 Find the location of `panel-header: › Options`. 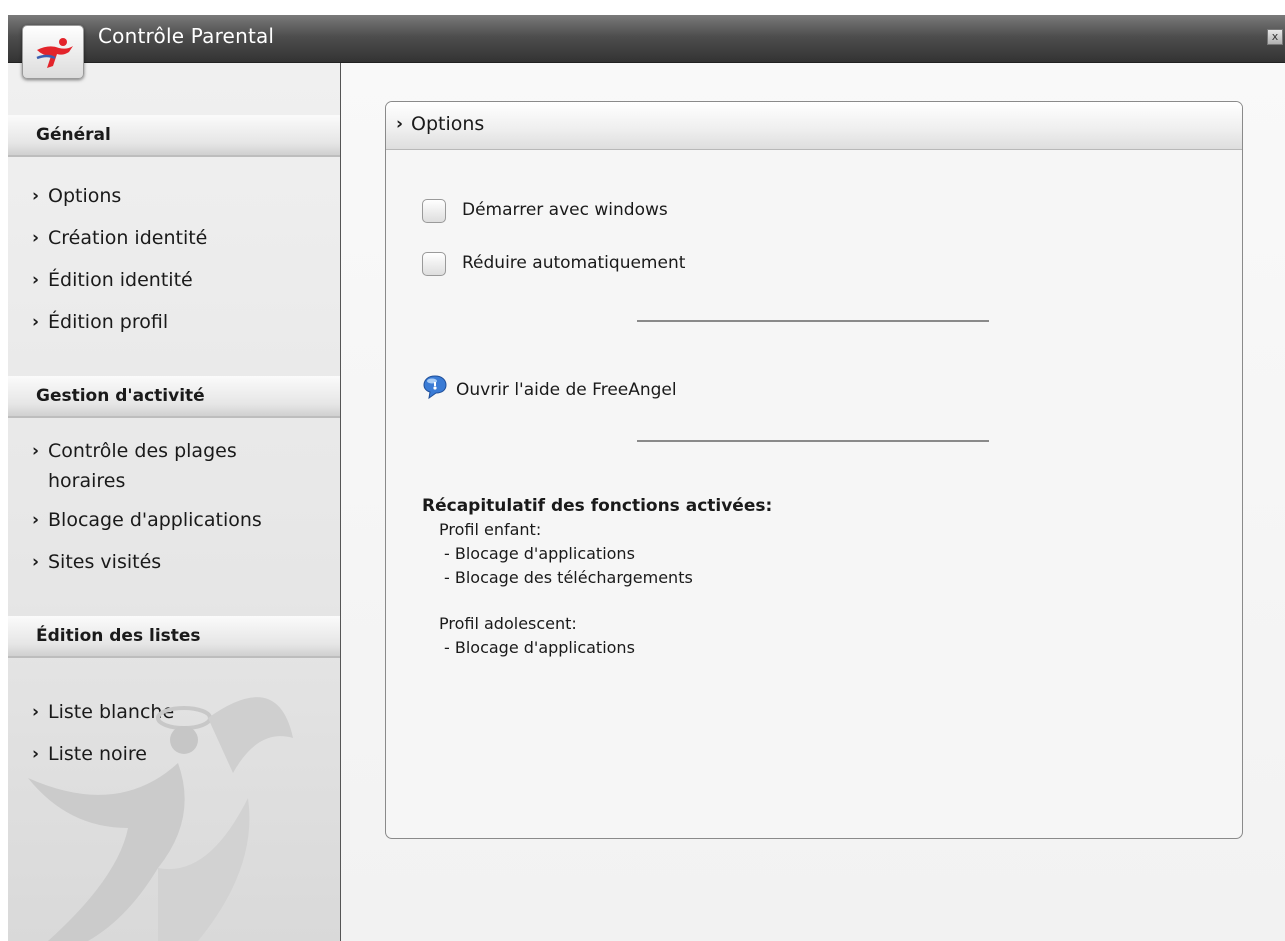

panel-header: › Options is located at coordinates (814, 126).